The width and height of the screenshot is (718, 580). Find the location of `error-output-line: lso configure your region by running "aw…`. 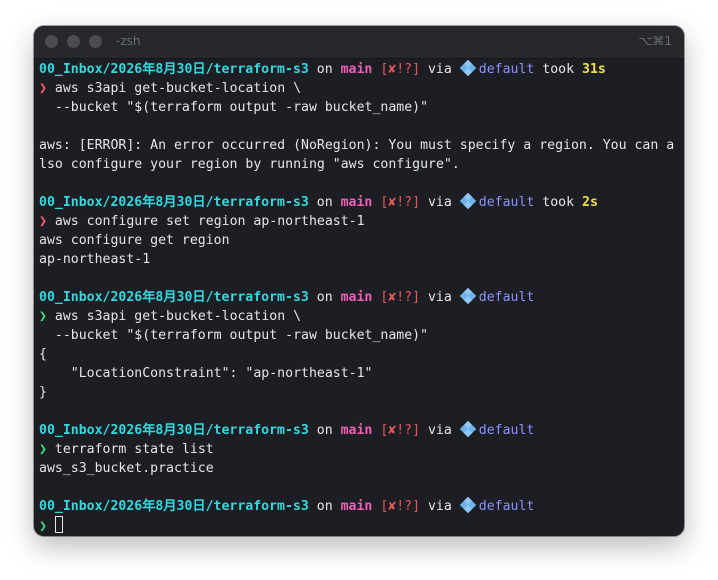

error-output-line: lso configure your region by running "aw… is located at coordinates (249, 164).